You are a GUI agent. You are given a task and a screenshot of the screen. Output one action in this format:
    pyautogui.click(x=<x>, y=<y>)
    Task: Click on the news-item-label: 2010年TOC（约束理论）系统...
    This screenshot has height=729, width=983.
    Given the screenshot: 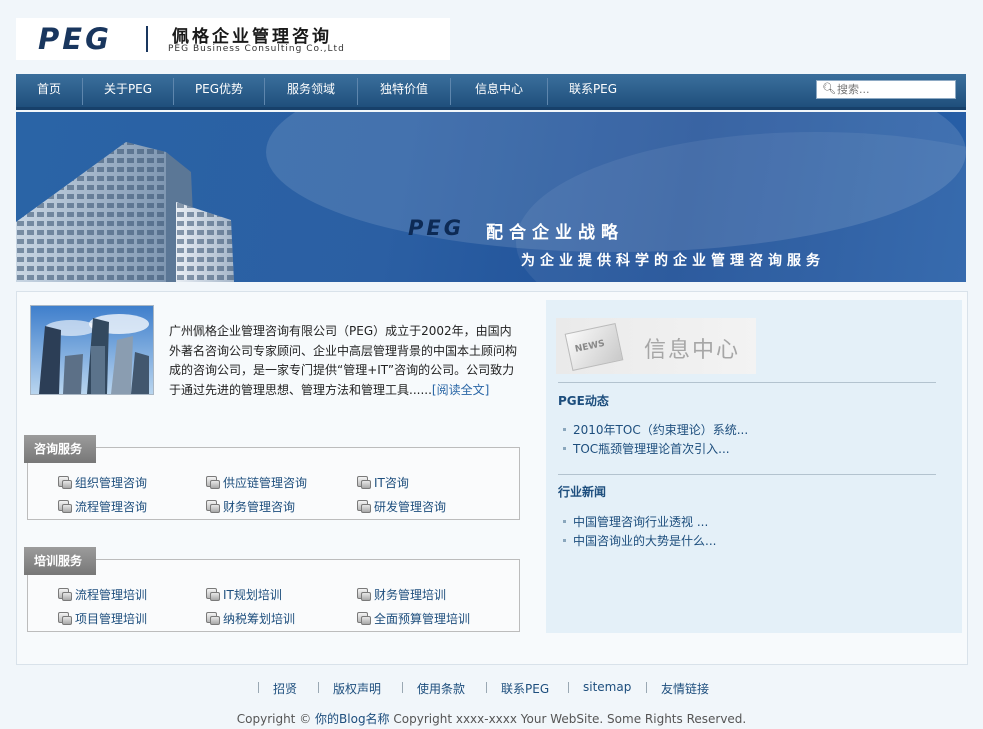 What is the action you would take?
    pyautogui.click(x=661, y=430)
    